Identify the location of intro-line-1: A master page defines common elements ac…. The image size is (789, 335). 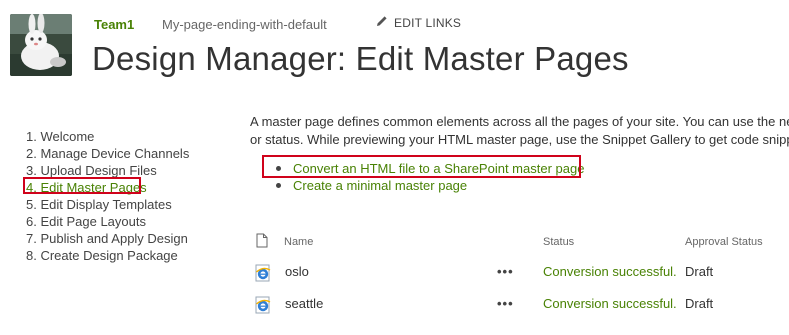
(519, 121).